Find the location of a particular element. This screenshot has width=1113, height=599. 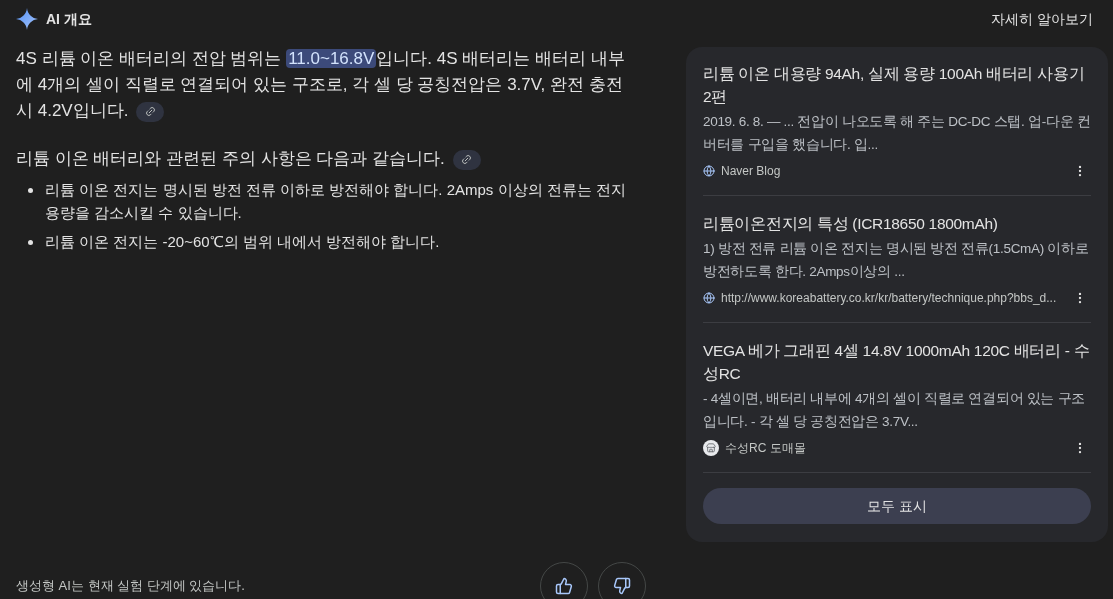

disclaimer-text: 생성형 AI는 현재 실험 단계에 있습니다. is located at coordinates (130, 586).